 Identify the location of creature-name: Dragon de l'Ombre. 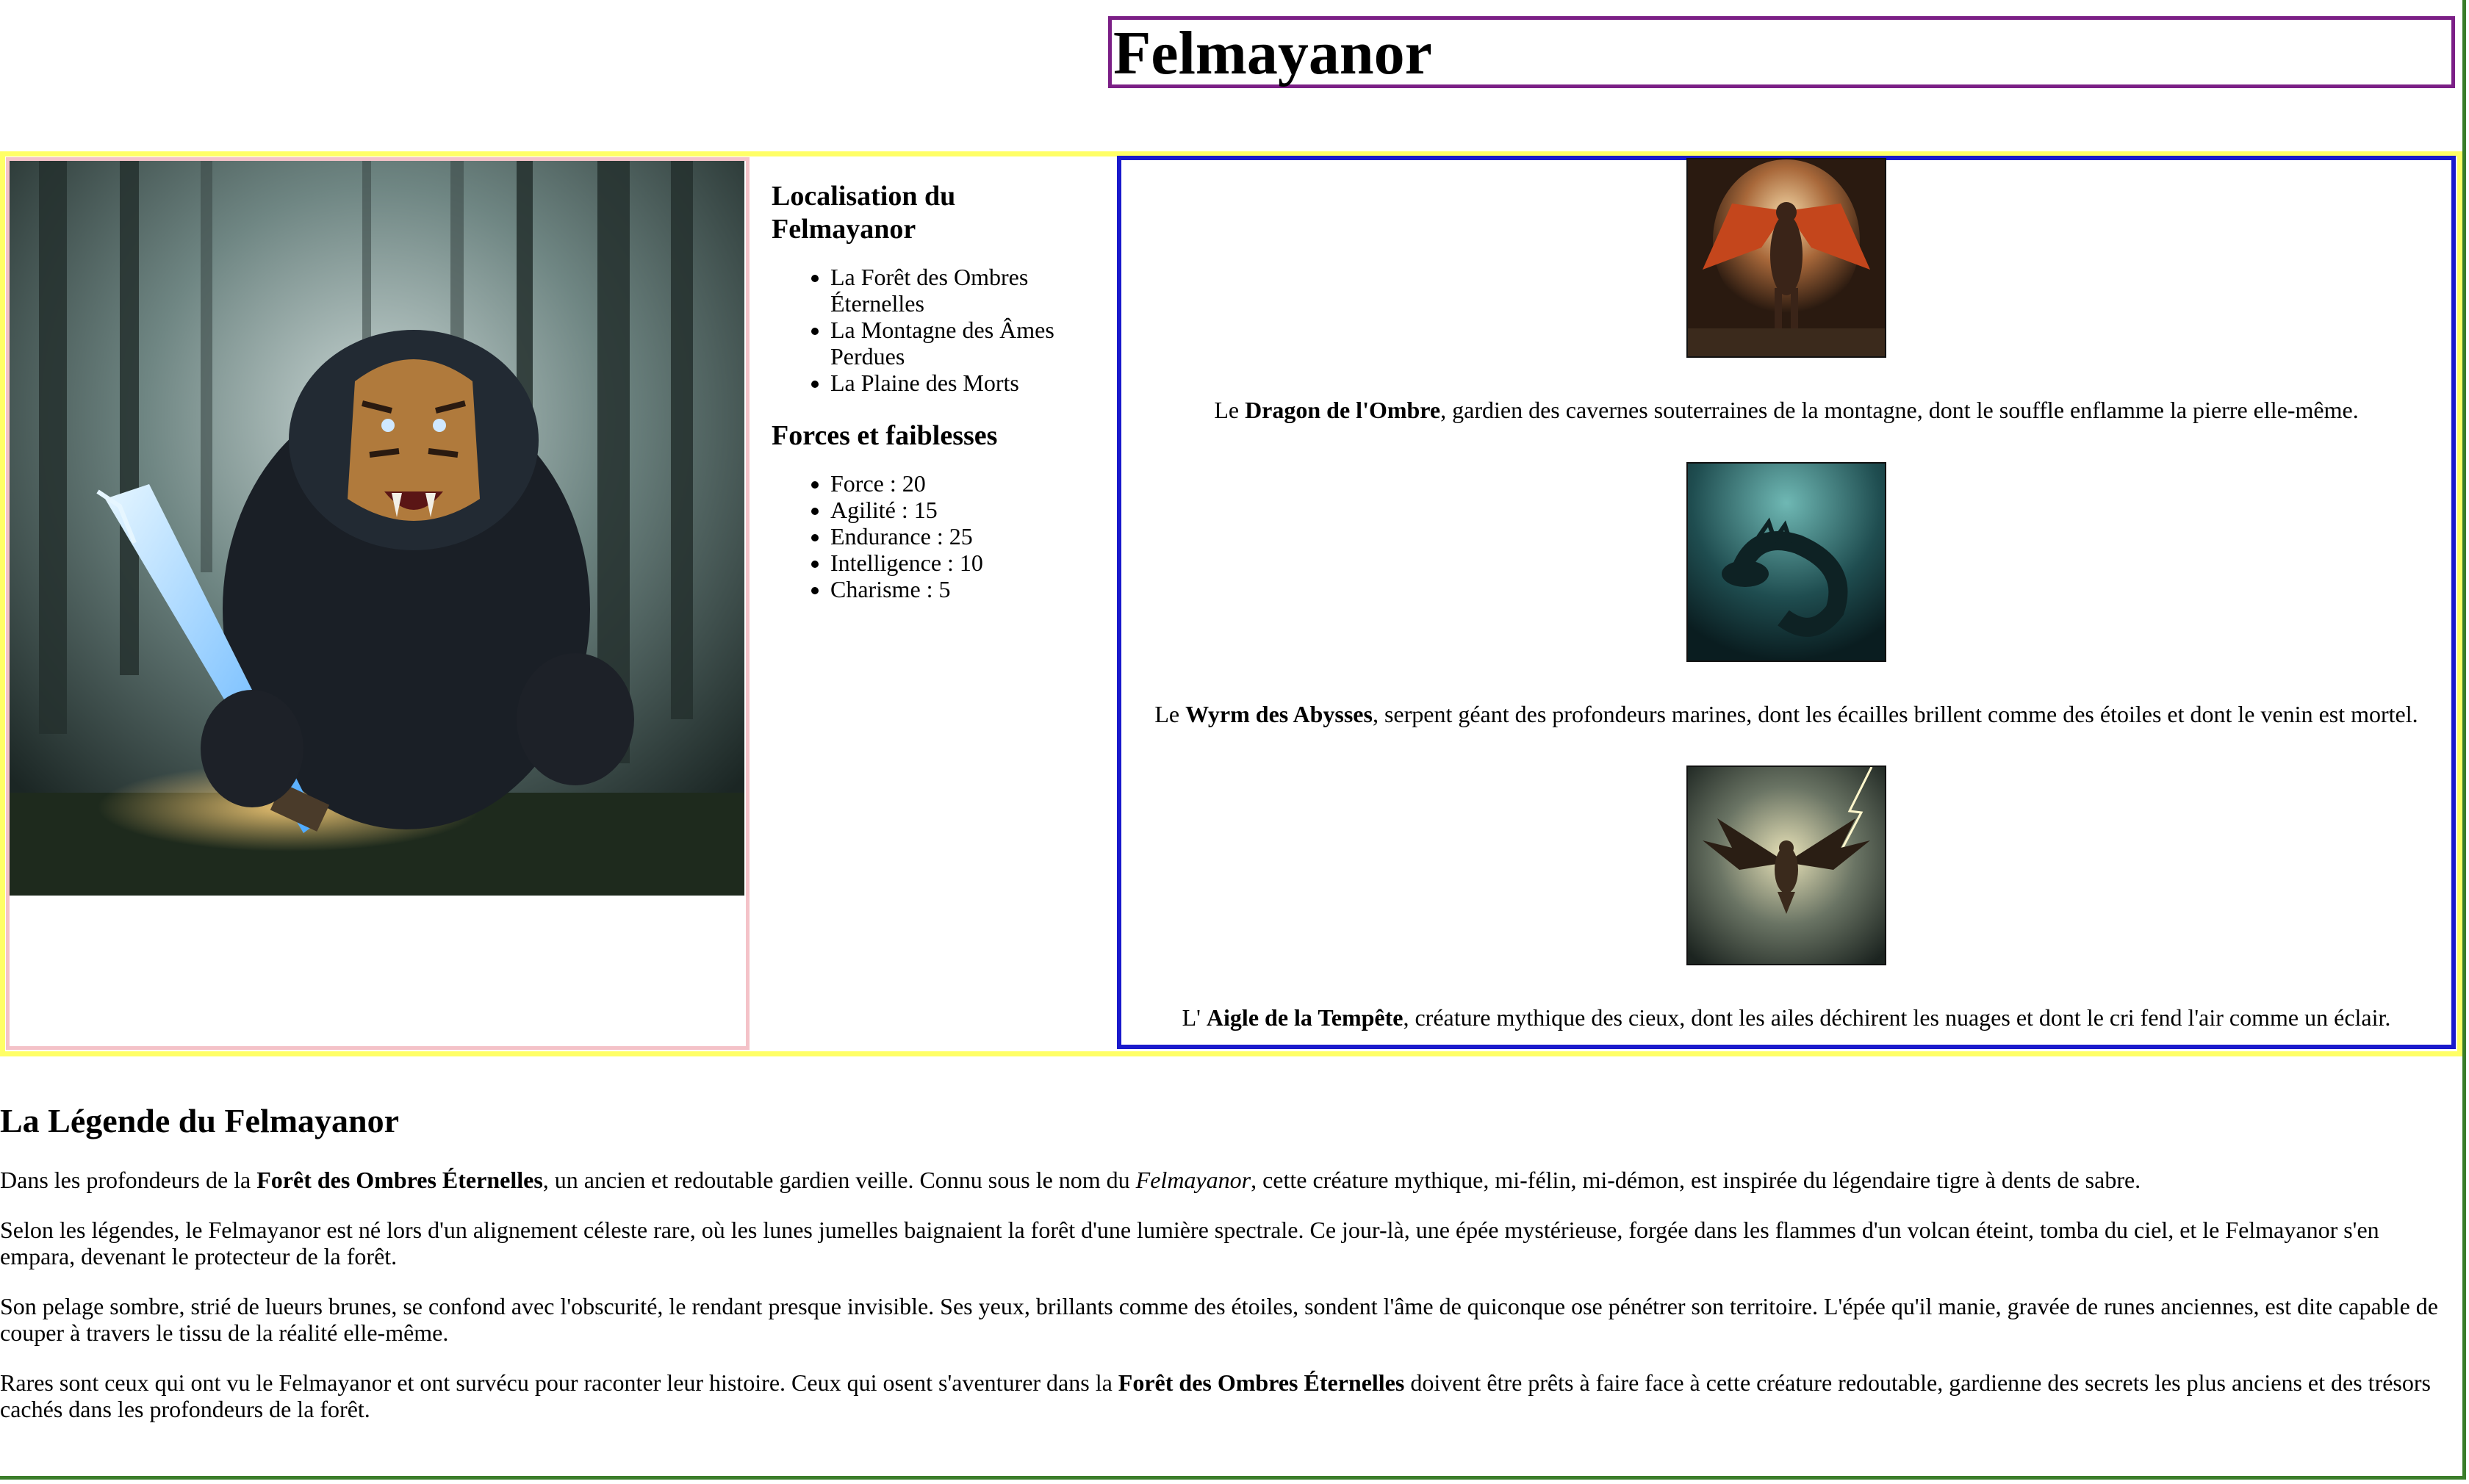
(1343, 410).